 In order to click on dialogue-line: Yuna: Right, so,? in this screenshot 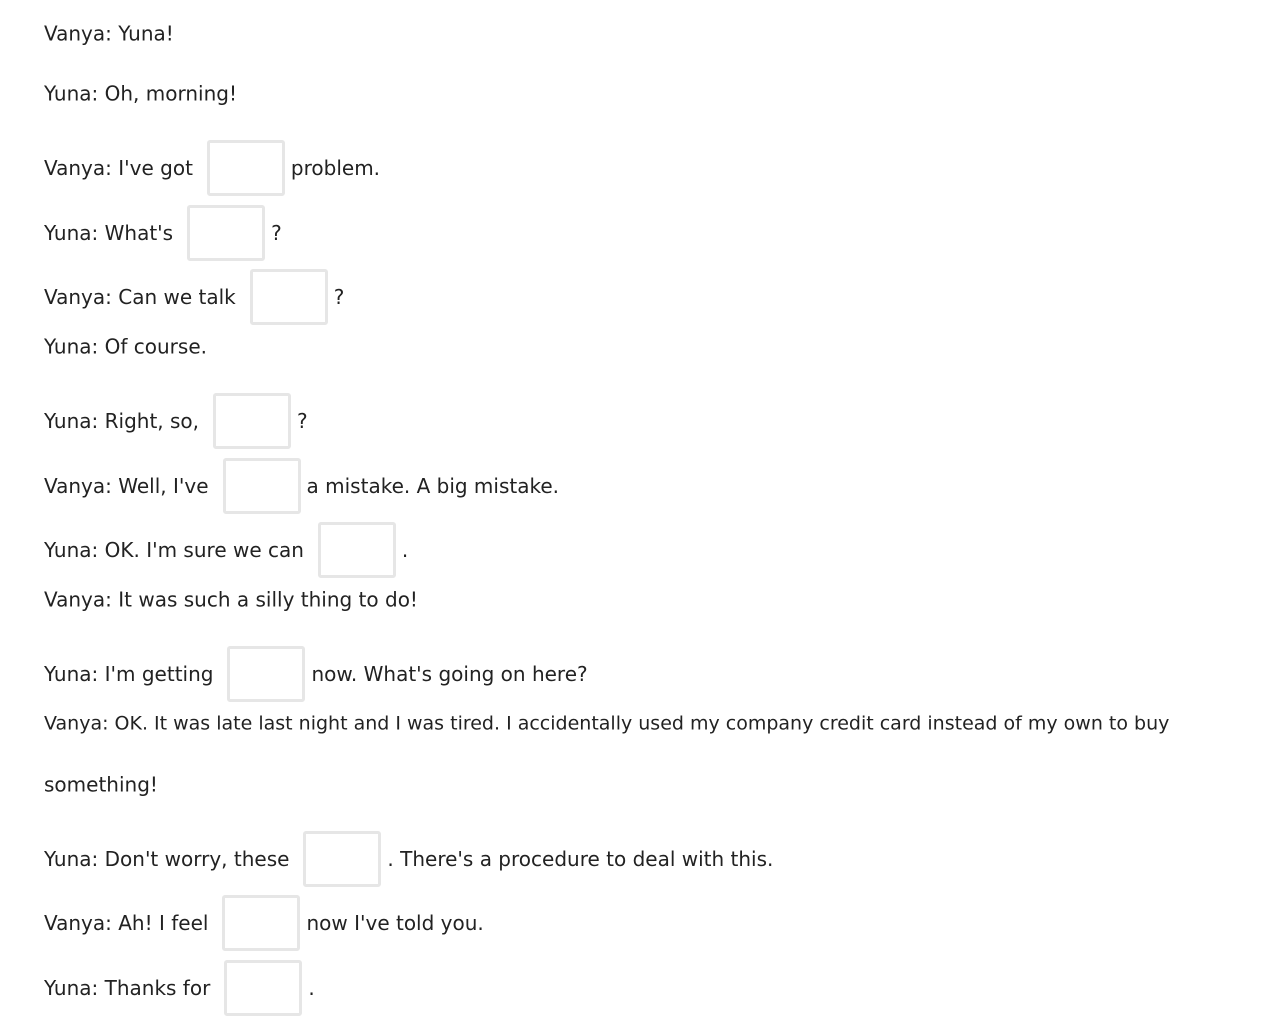, I will do `click(176, 421)`.